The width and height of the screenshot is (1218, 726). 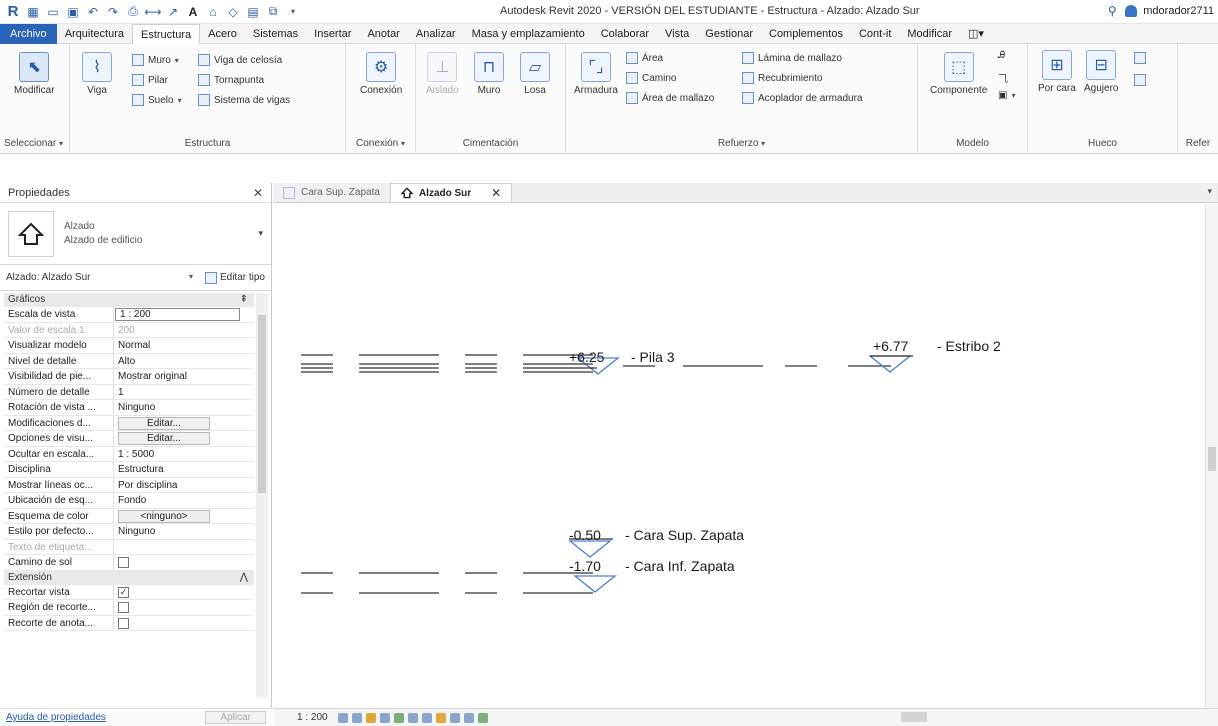 I want to click on ribbon-tab-arquitectura: Arquitectura, so click(x=94, y=34).